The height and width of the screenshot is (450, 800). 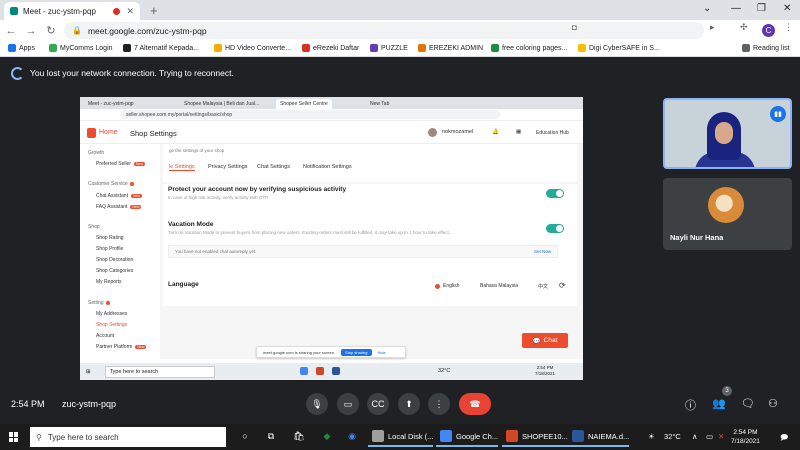 What do you see at coordinates (444, 371) in the screenshot?
I see `presented-weather: 32°C` at bounding box center [444, 371].